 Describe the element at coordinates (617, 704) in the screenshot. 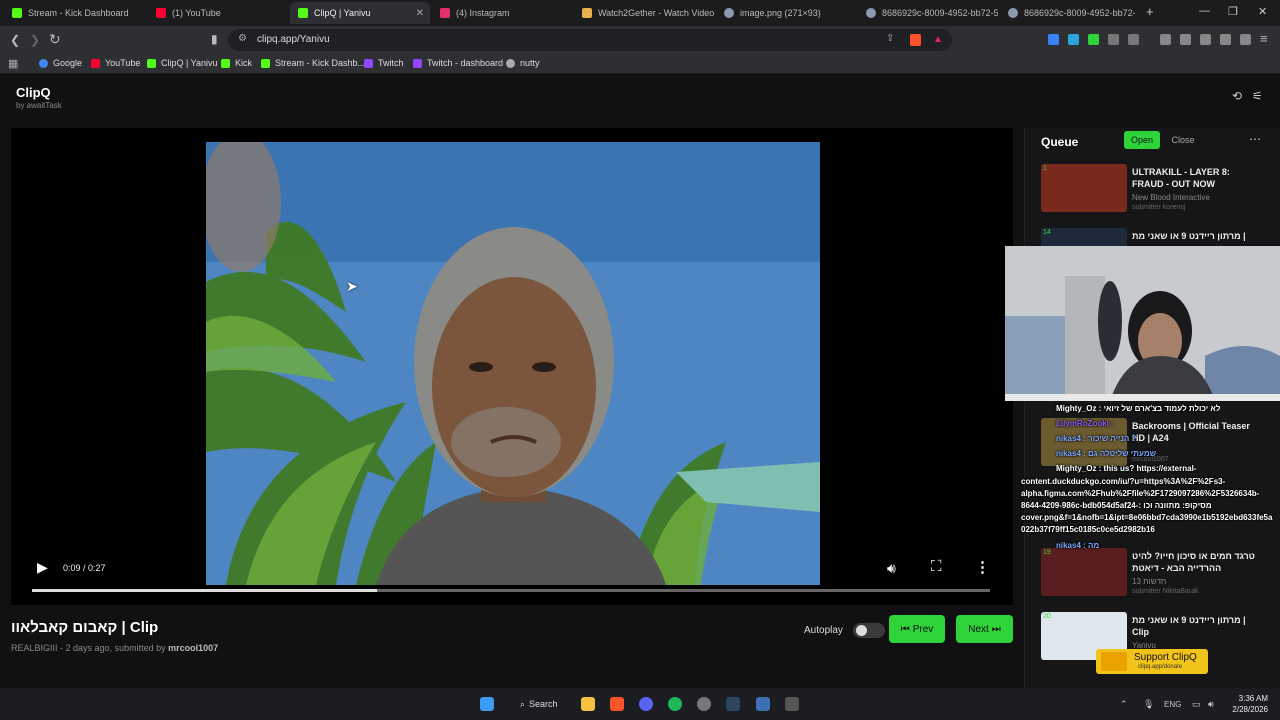

I see `brave-icon` at that location.